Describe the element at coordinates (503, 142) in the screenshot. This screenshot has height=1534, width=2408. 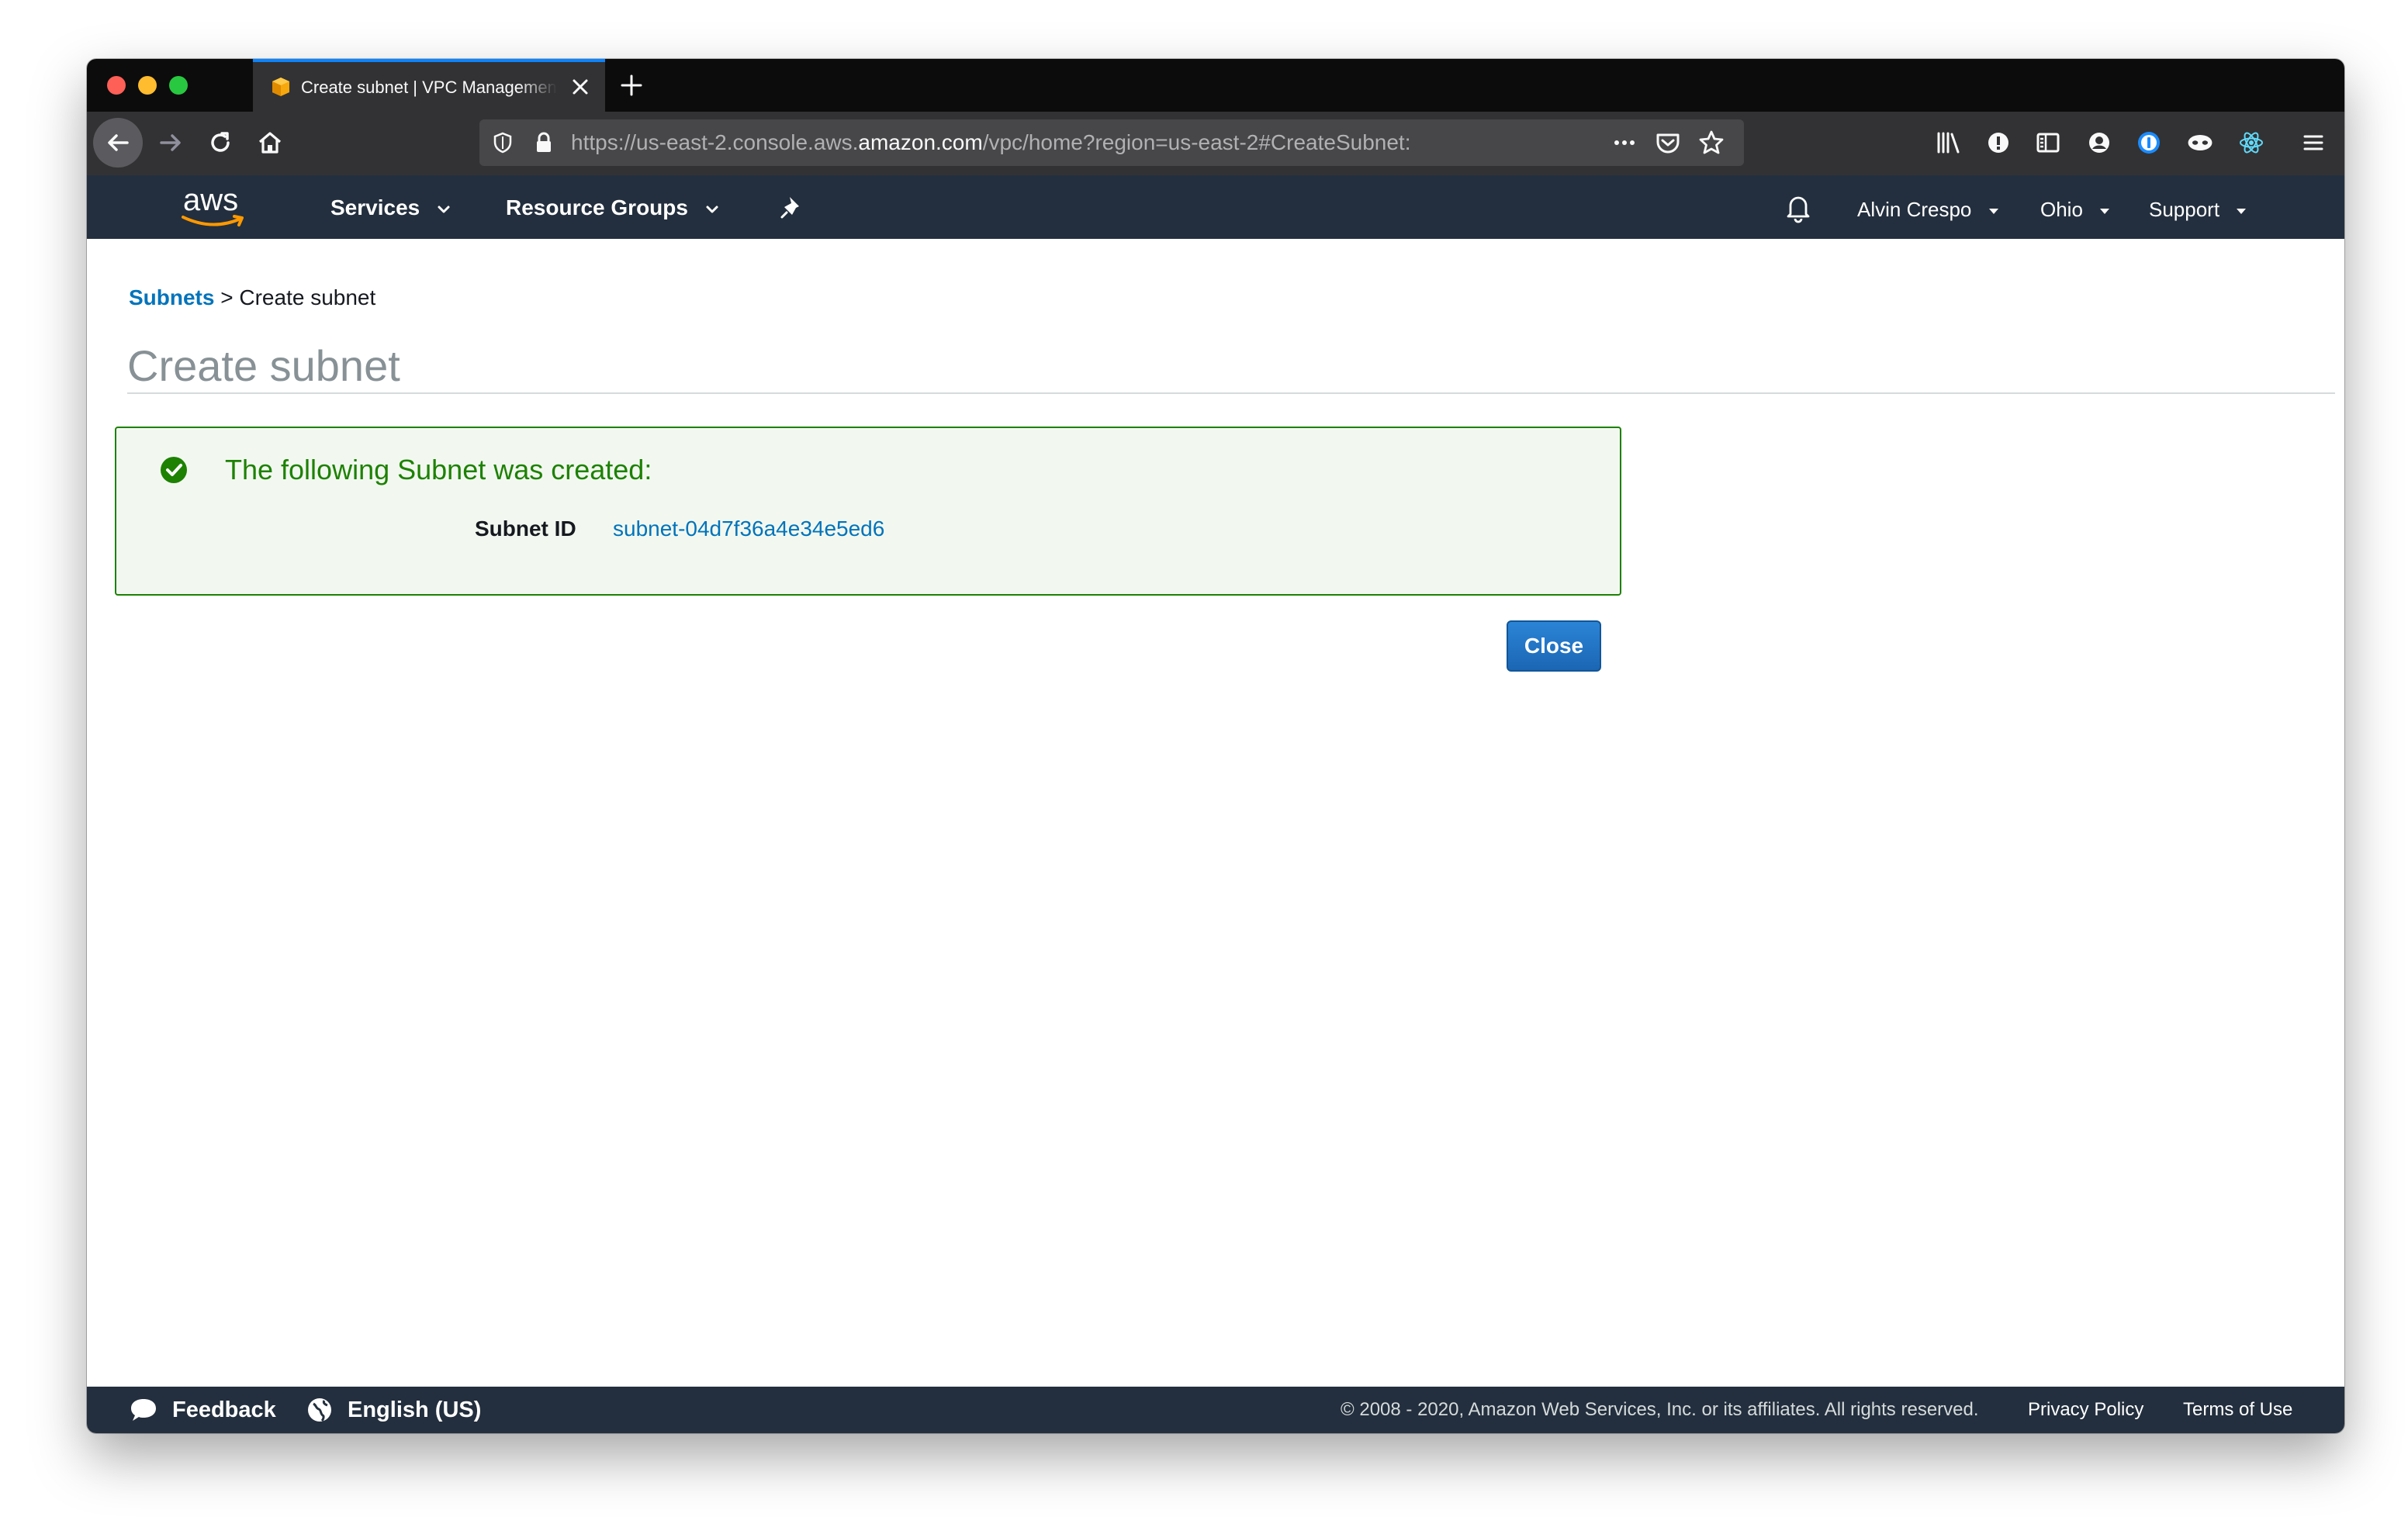
I see `tracking-shield-icon` at that location.